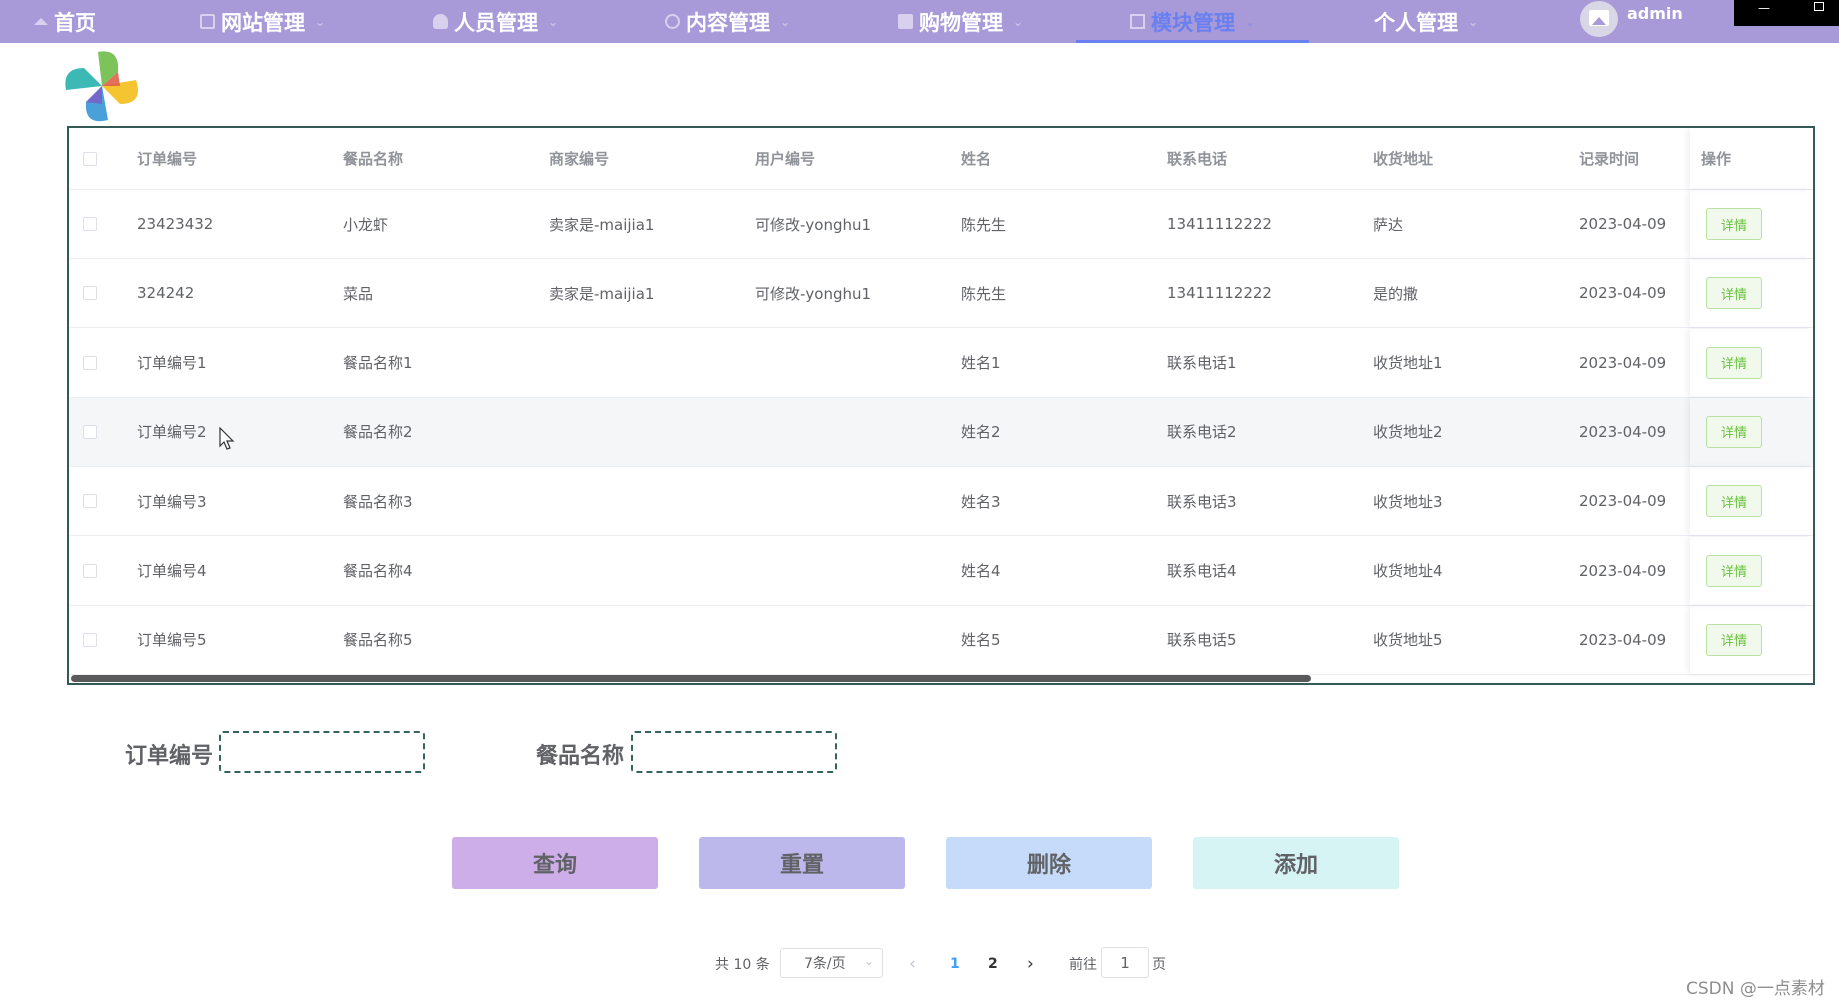 This screenshot has height=1003, width=1839. What do you see at coordinates (262, 21) in the screenshot?
I see `nav-item-site-management: 网站管理 ⌄` at bounding box center [262, 21].